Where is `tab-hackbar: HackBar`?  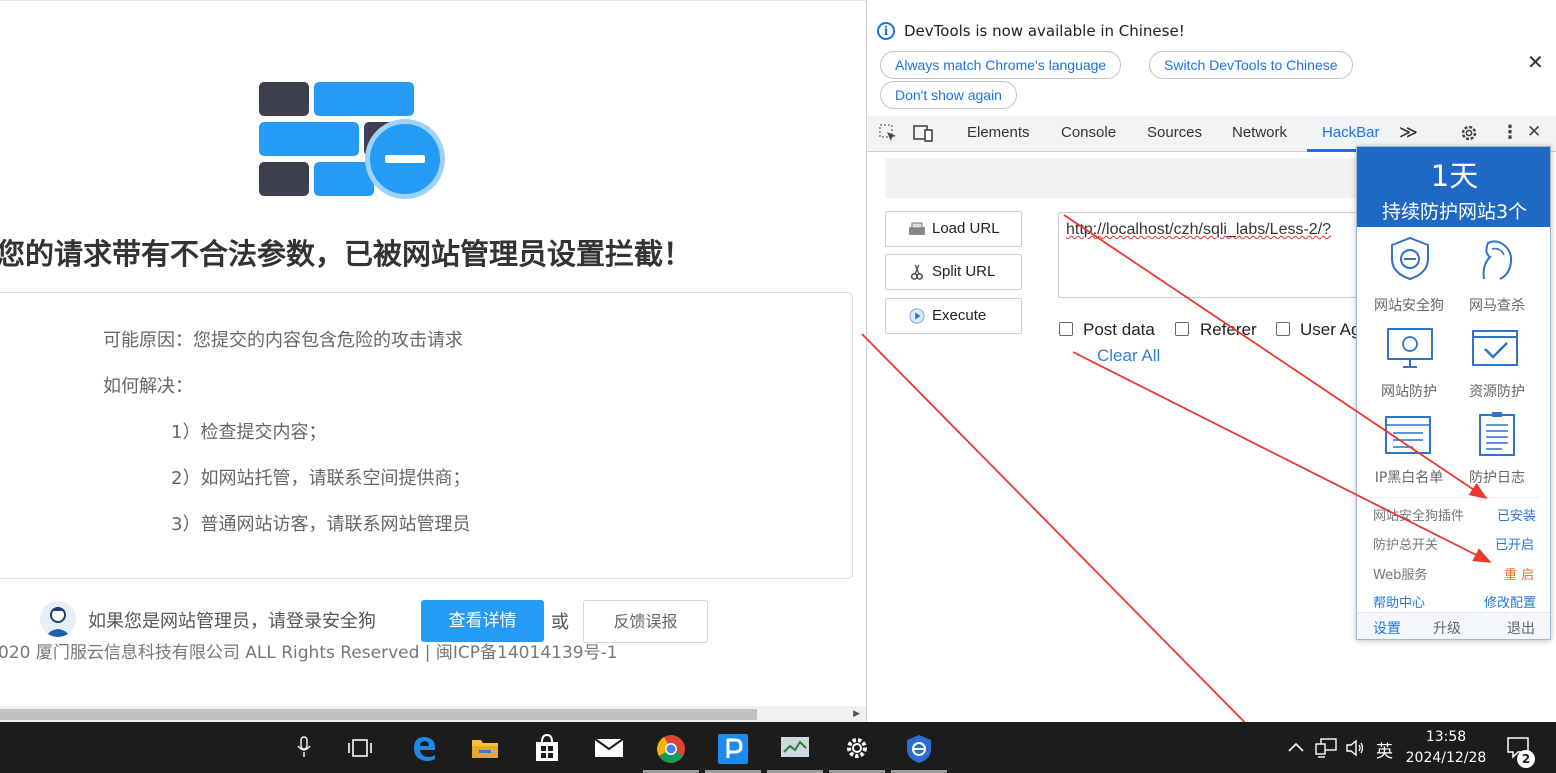 tab-hackbar: HackBar is located at coordinates (1351, 132).